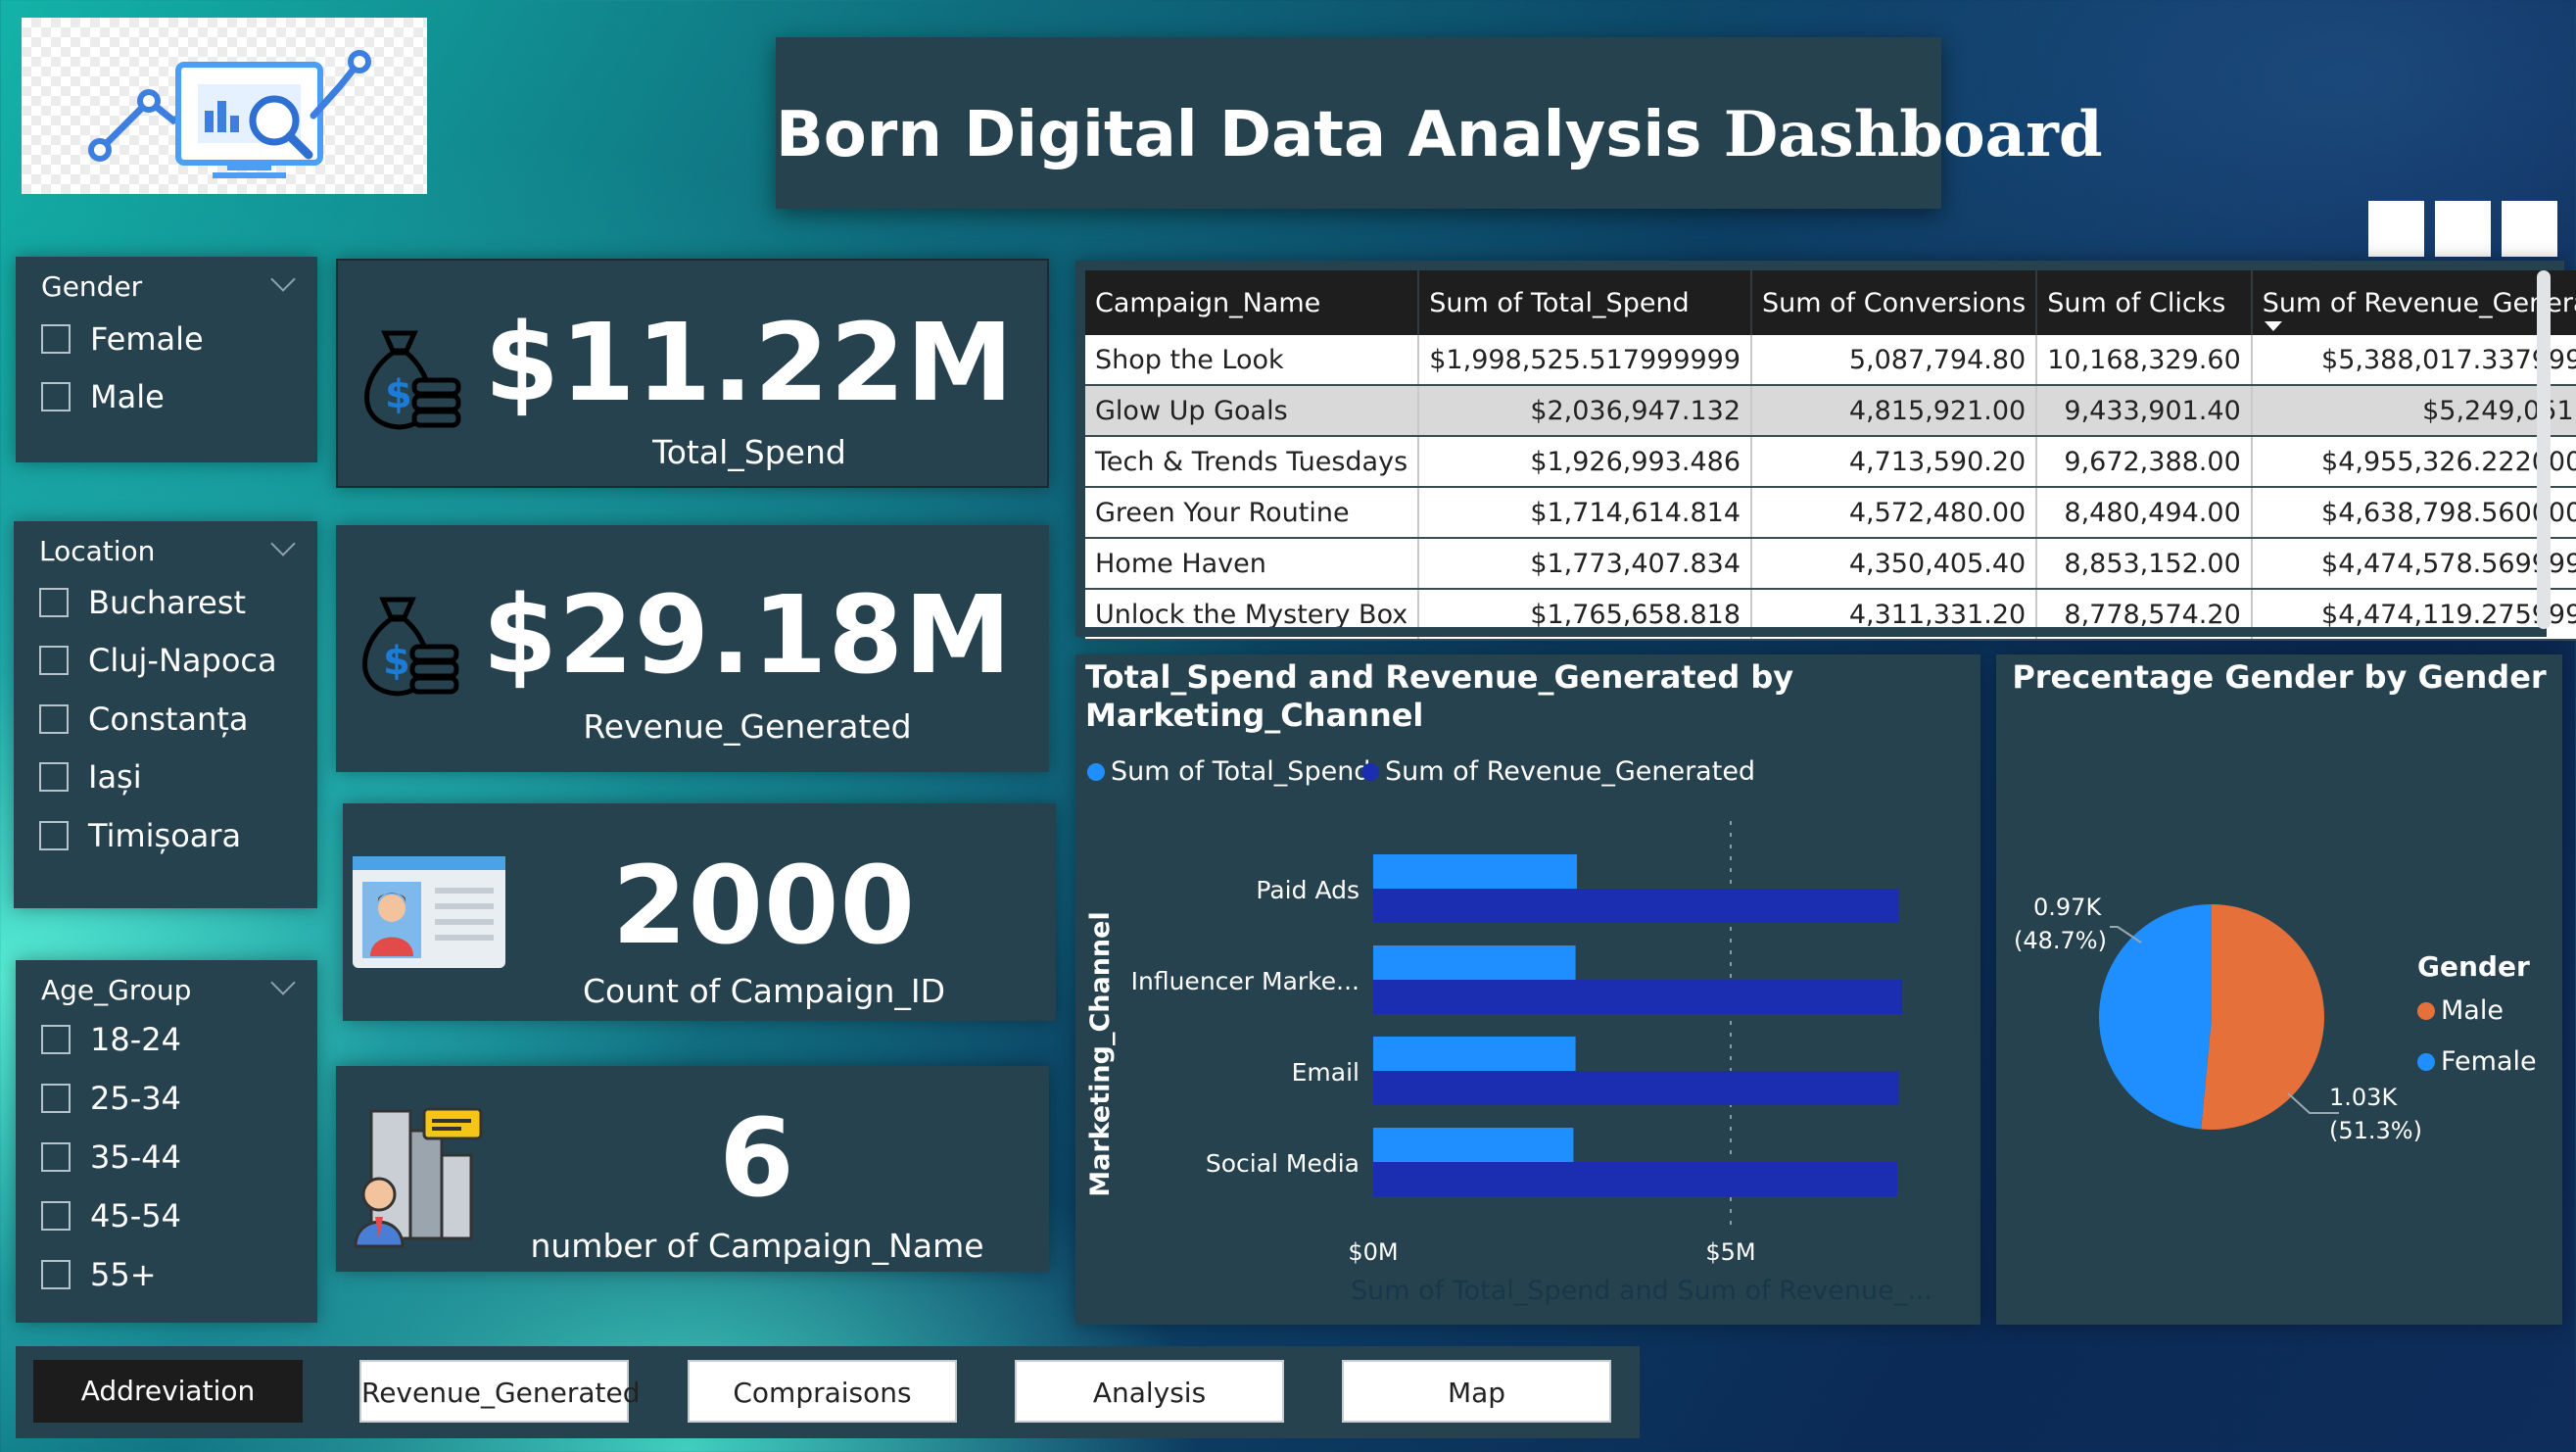 The image size is (2576, 1452). I want to click on title-main: Born Digital Data Analysis, so click(1239, 135).